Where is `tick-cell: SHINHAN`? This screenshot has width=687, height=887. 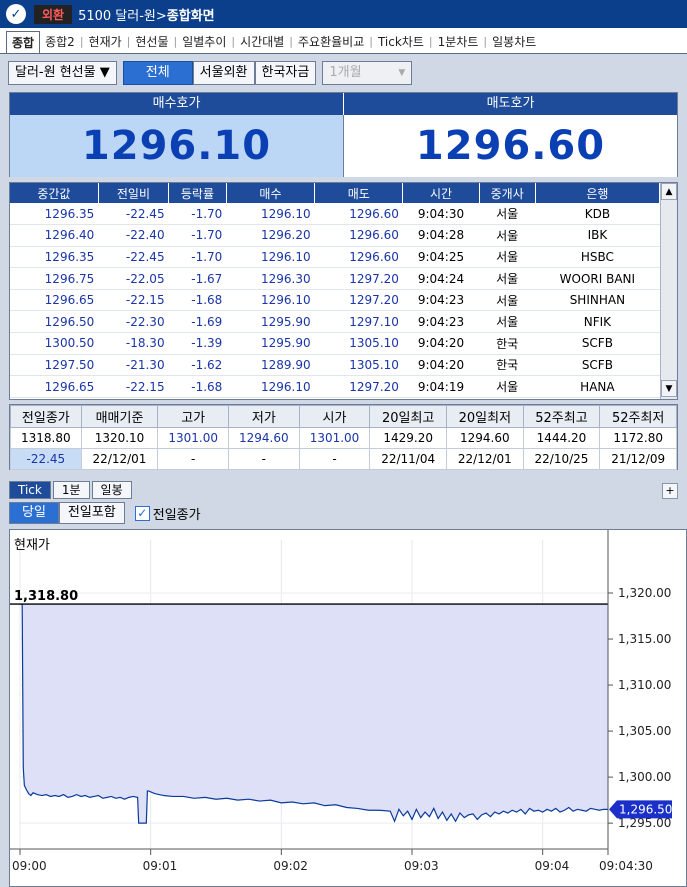
tick-cell: SHINHAN is located at coordinates (597, 300).